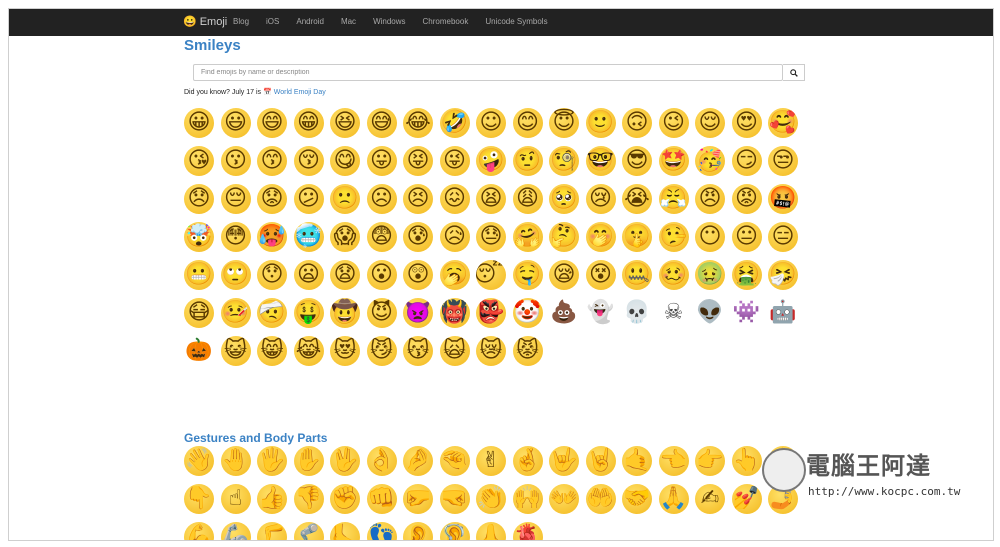  What do you see at coordinates (235, 313) in the screenshot?
I see `emoji-cell: 🤒` at bounding box center [235, 313].